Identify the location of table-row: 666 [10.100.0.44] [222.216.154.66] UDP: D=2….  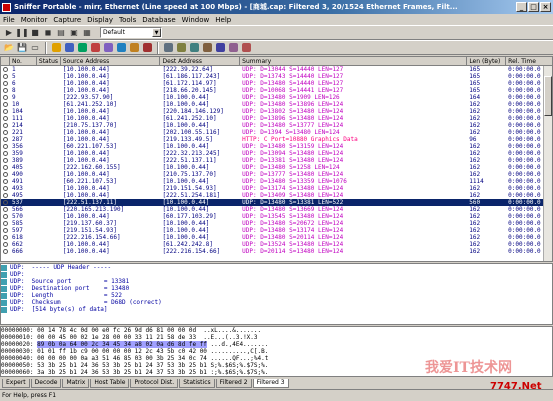
(276, 251).